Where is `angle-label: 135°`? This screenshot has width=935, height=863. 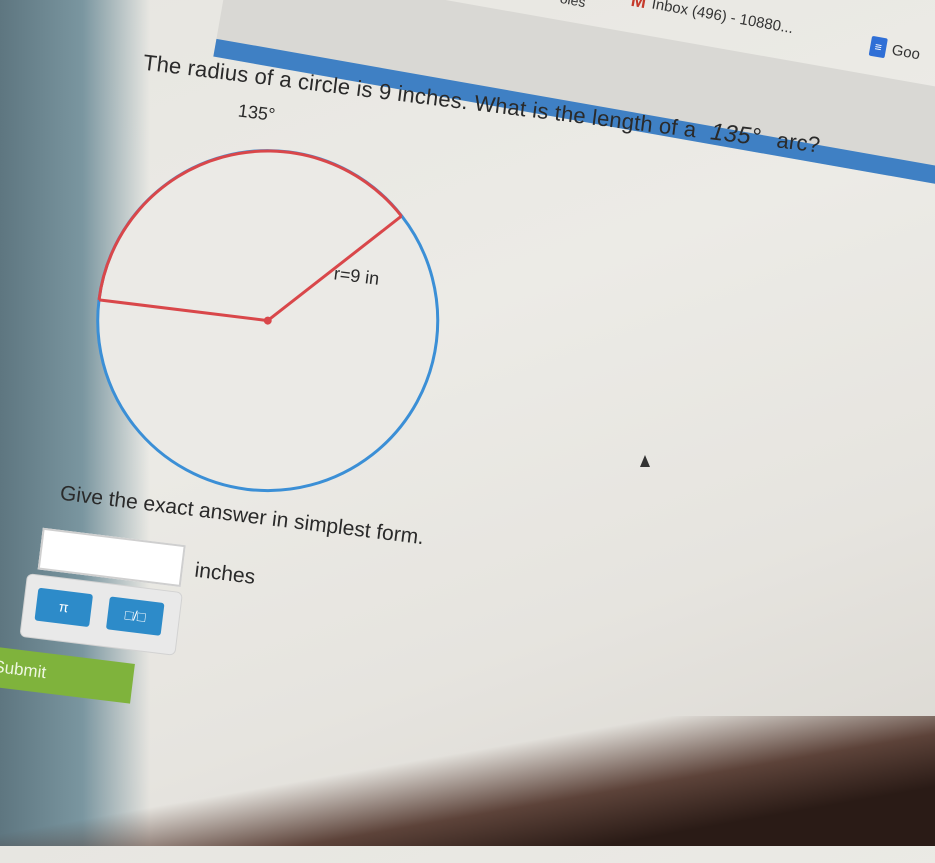 angle-label: 135° is located at coordinates (256, 112).